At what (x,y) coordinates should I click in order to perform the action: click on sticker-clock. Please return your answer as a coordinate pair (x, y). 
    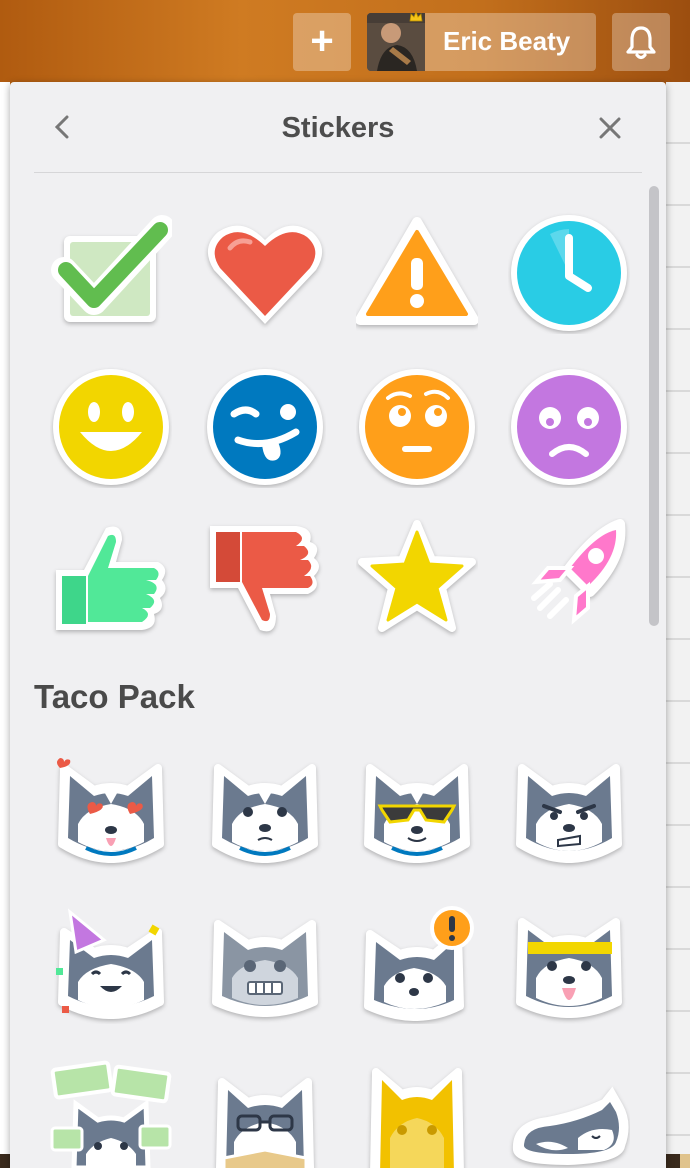
    Looking at the image, I should click on (569, 273).